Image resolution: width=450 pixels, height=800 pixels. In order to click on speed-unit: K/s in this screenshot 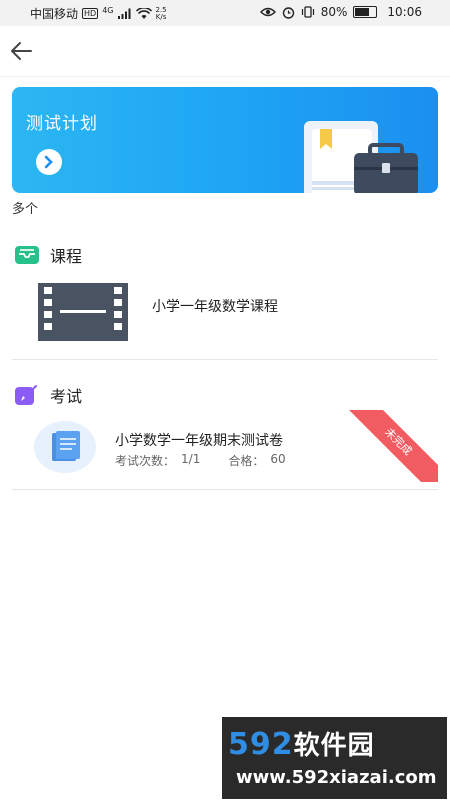, I will do `click(161, 16)`.